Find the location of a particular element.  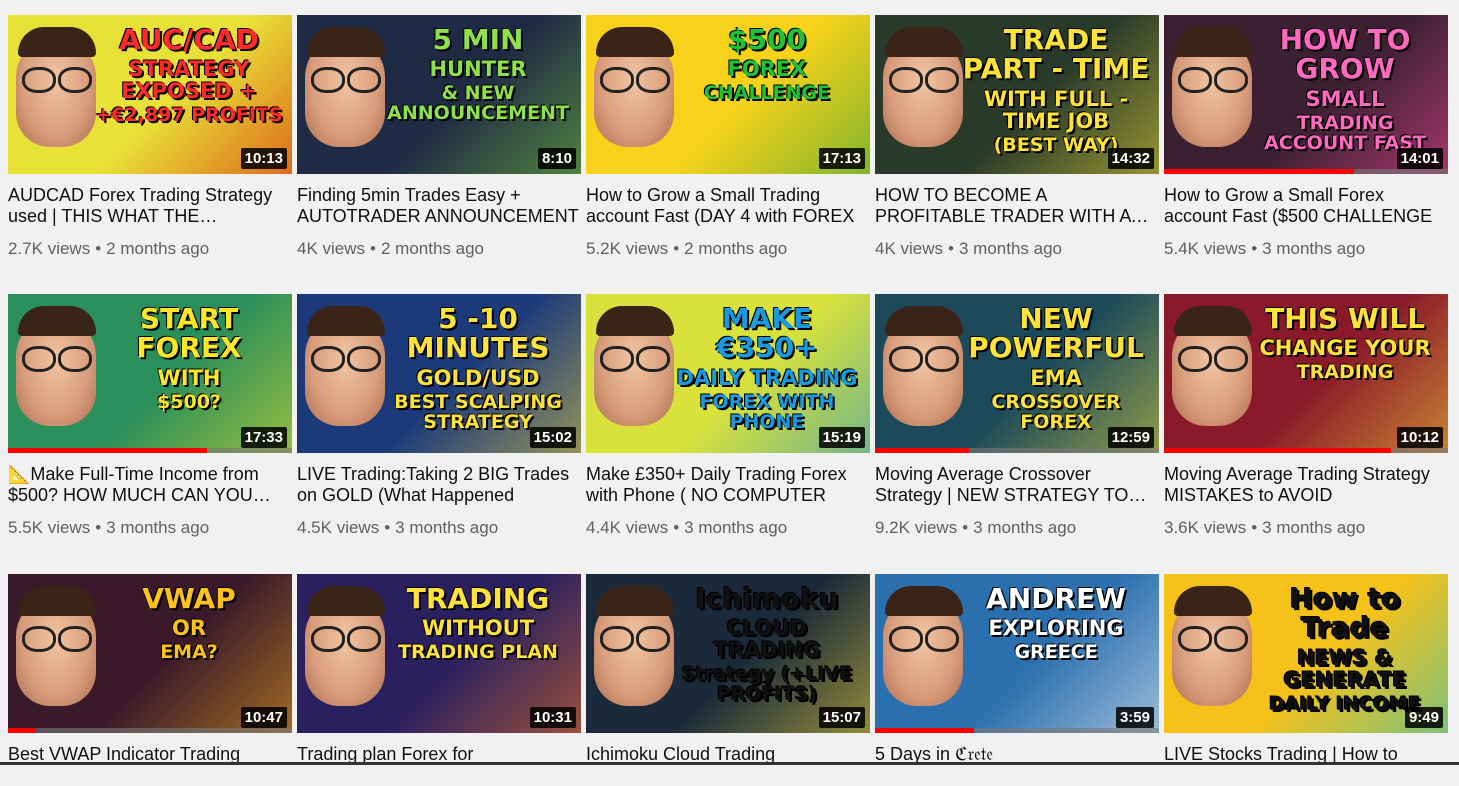

thumbnail-text-line: TRADING PLAN is located at coordinates (478, 652).